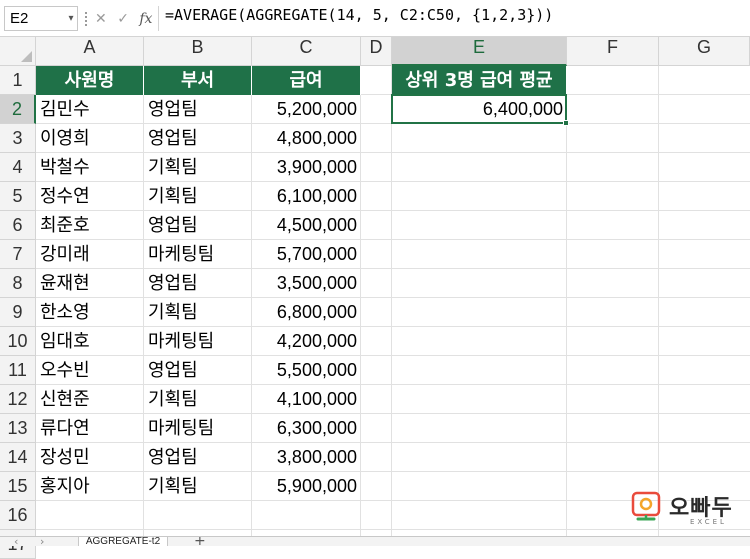 The width and height of the screenshot is (750, 559). Describe the element at coordinates (200, 541) in the screenshot. I see `add-sheet-button: +` at that location.